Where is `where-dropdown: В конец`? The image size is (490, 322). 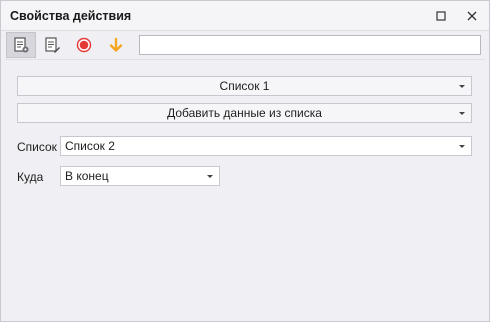 where-dropdown: В конец is located at coordinates (140, 176).